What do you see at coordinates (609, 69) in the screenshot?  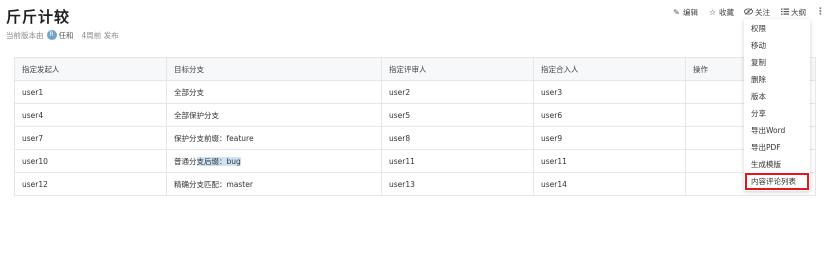 I see `header-merger: 指定合入人` at bounding box center [609, 69].